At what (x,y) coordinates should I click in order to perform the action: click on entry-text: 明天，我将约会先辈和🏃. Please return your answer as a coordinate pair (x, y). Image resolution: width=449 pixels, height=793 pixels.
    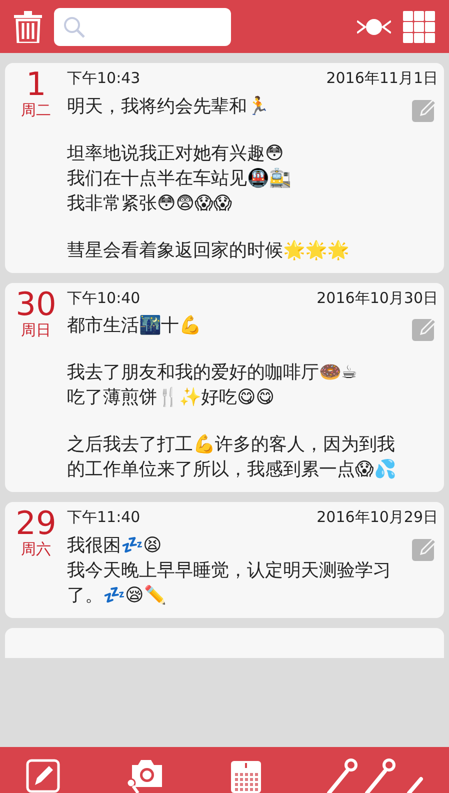
    Looking at the image, I should click on (168, 106).